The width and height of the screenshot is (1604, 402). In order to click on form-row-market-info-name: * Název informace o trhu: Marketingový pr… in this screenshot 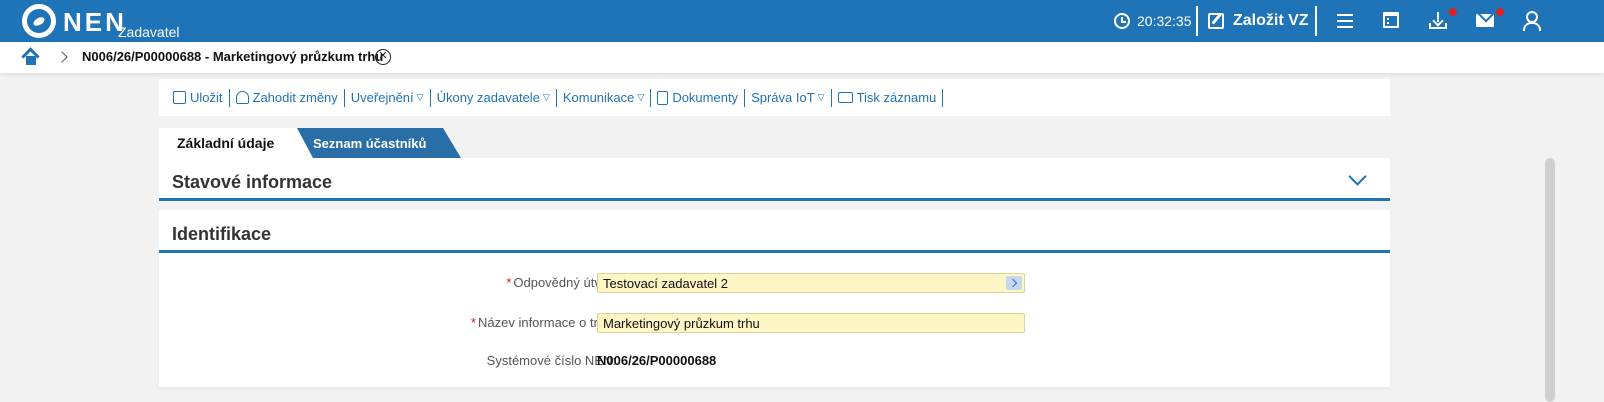, I will do `click(774, 323)`.